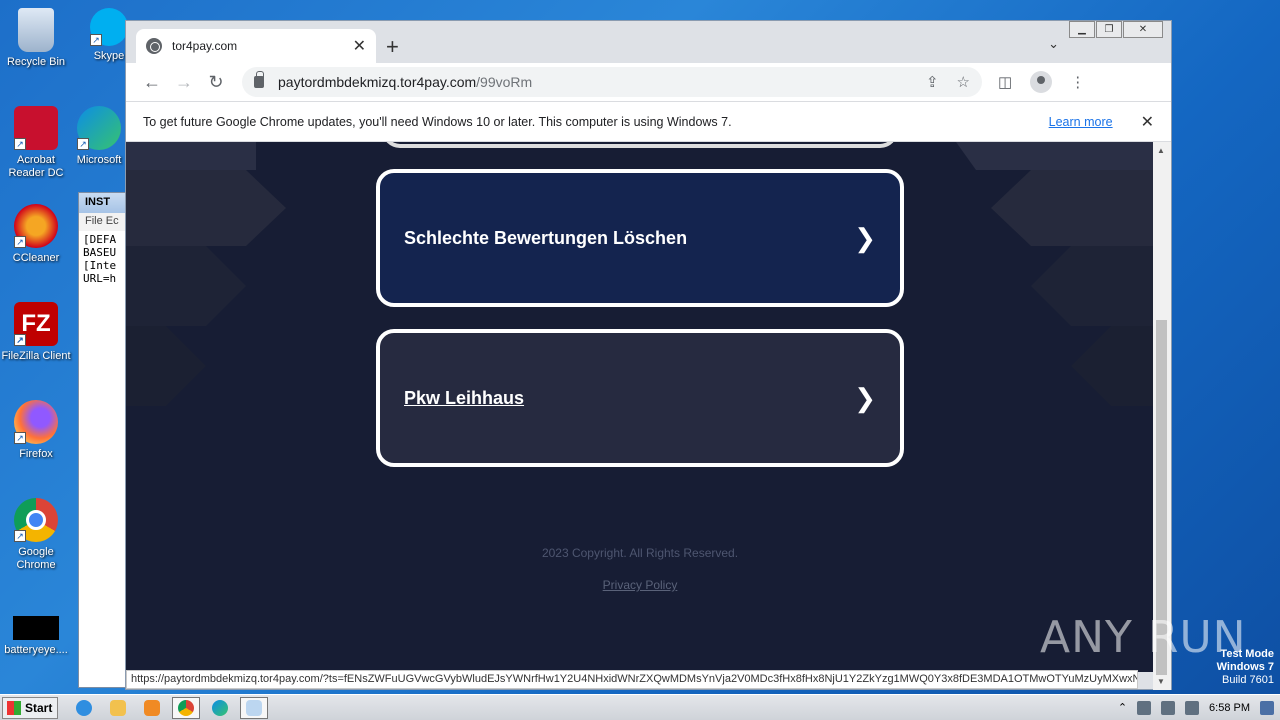  I want to click on taskbar: Start ⌃ 6:58 PM, so click(640, 707).